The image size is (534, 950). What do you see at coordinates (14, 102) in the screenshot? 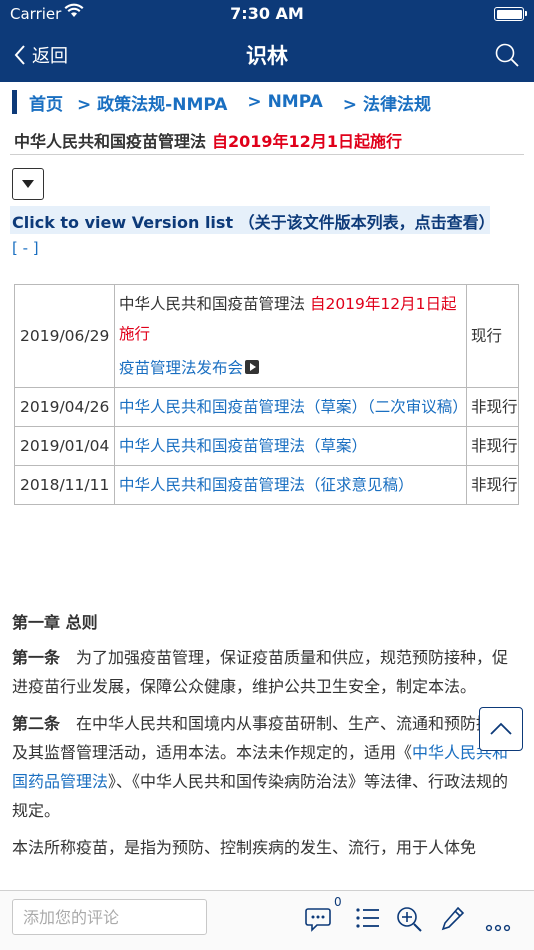
I see `breadcrumb-marker` at bounding box center [14, 102].